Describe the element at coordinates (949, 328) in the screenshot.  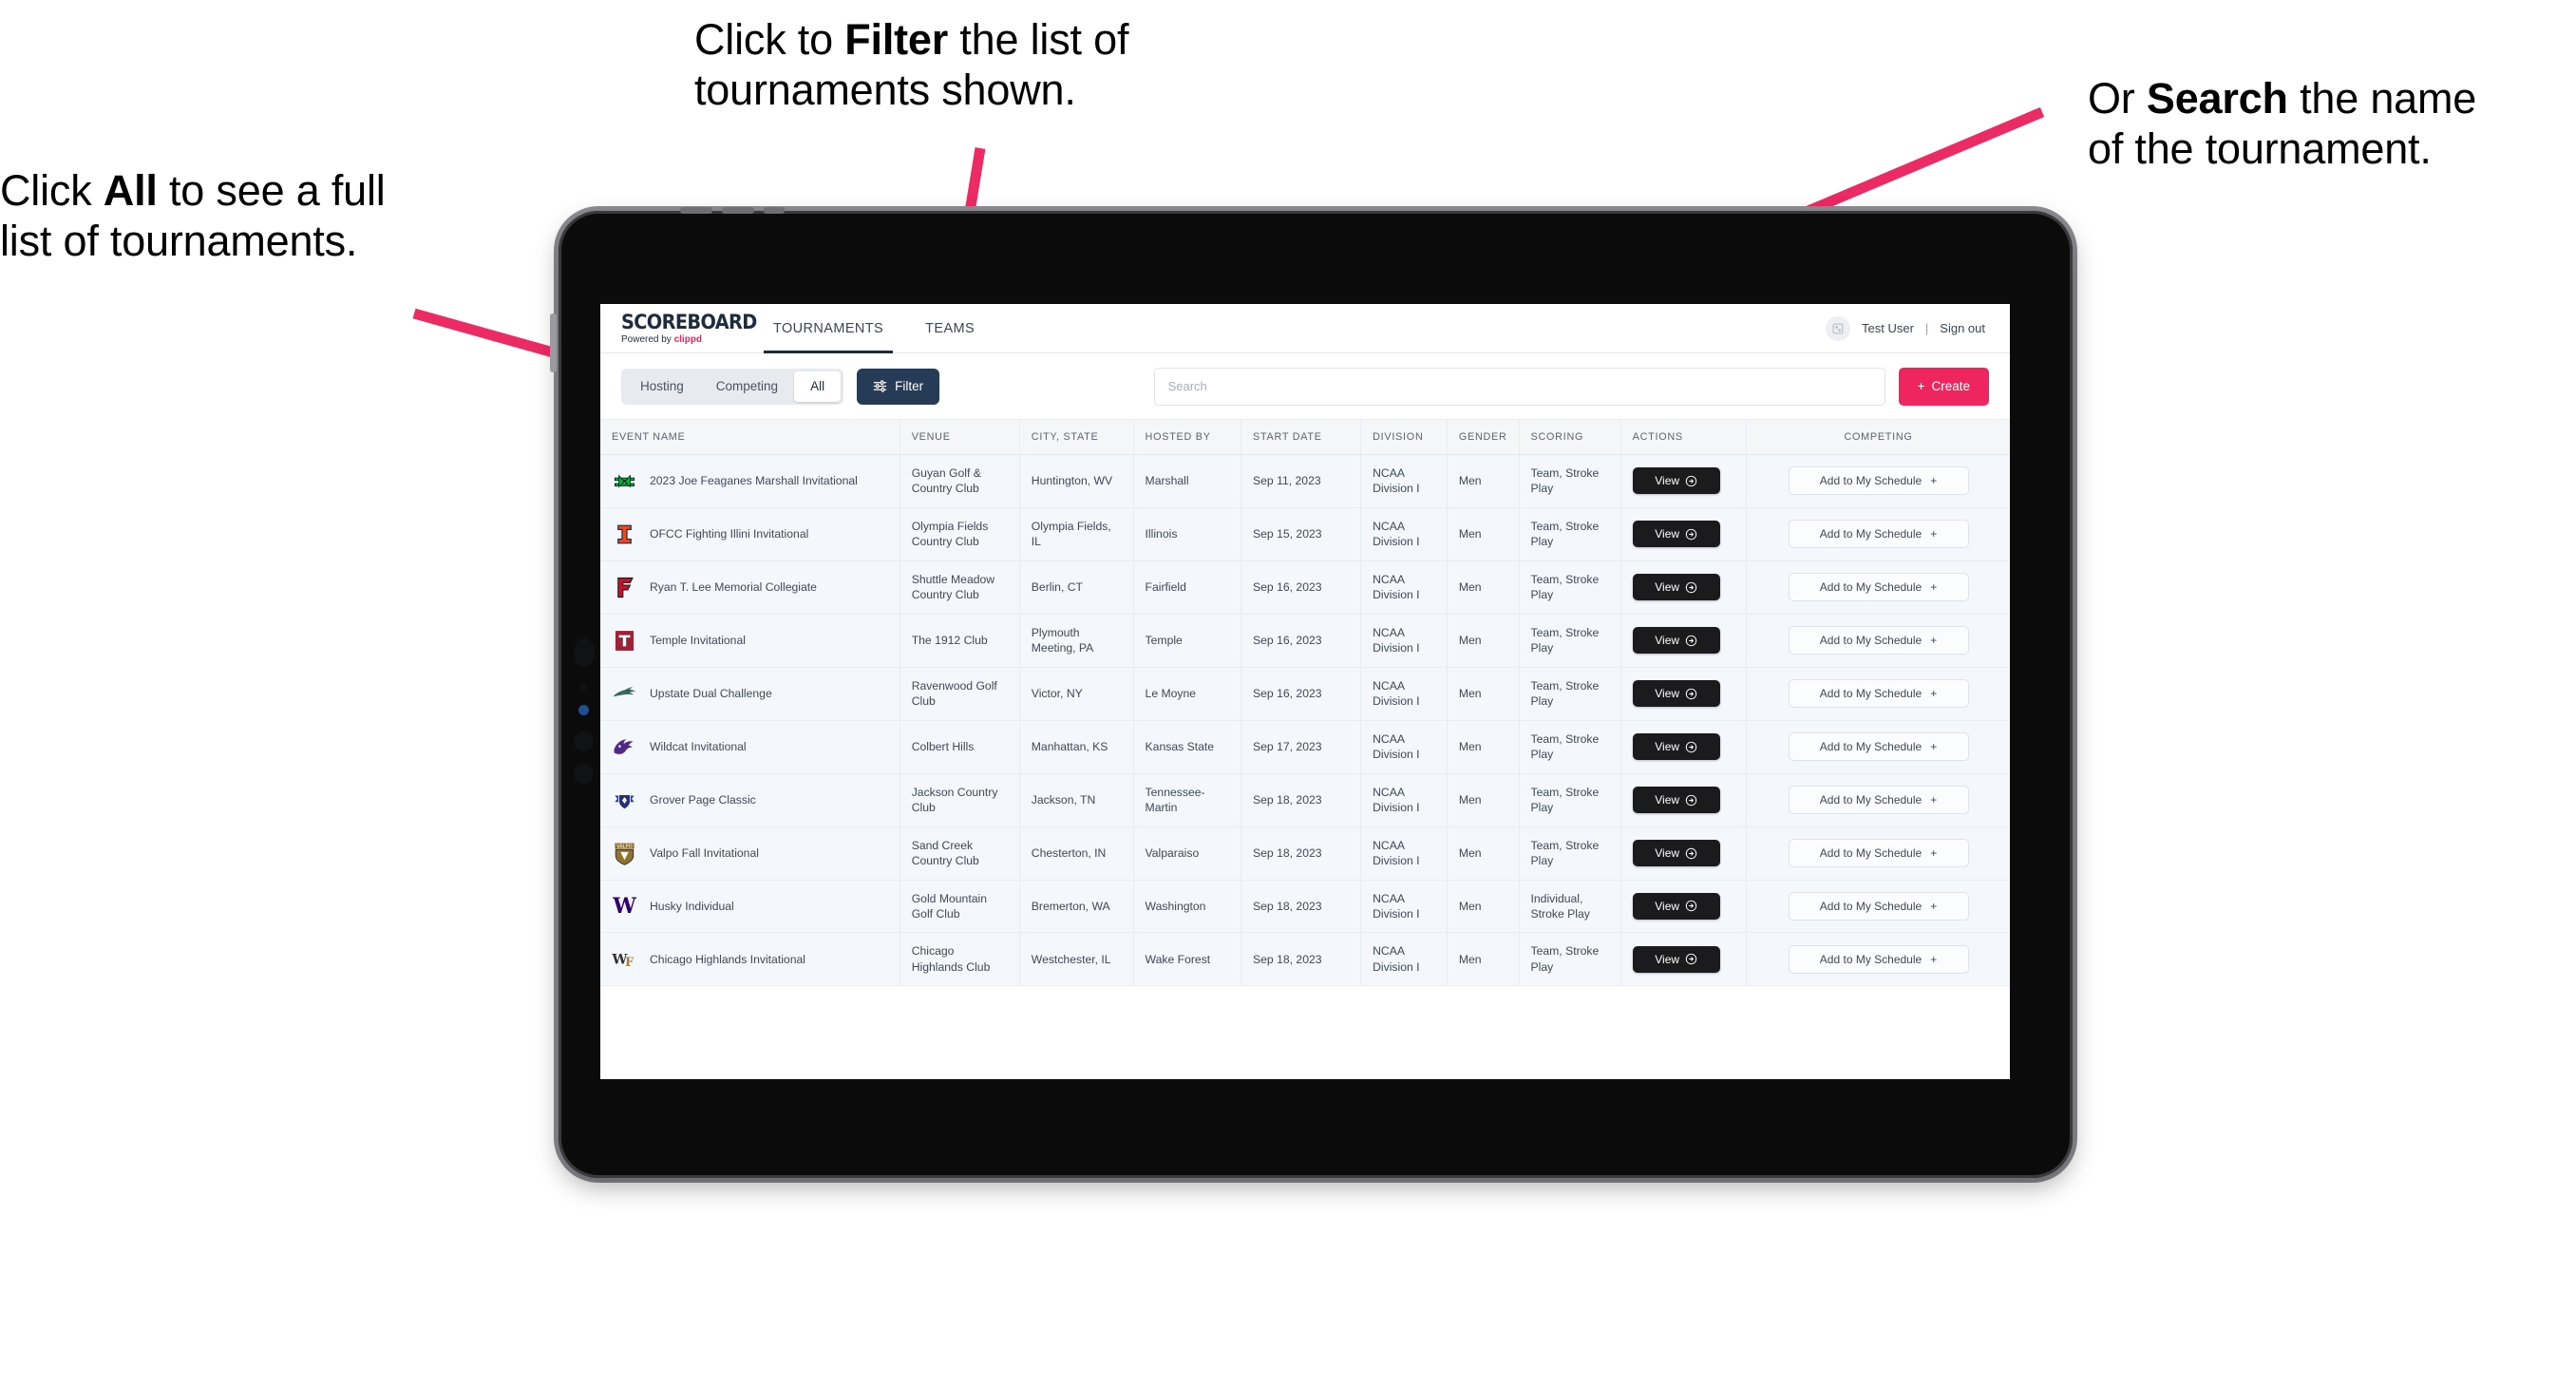
I see `nav-tab-teams: TEAMS` at that location.